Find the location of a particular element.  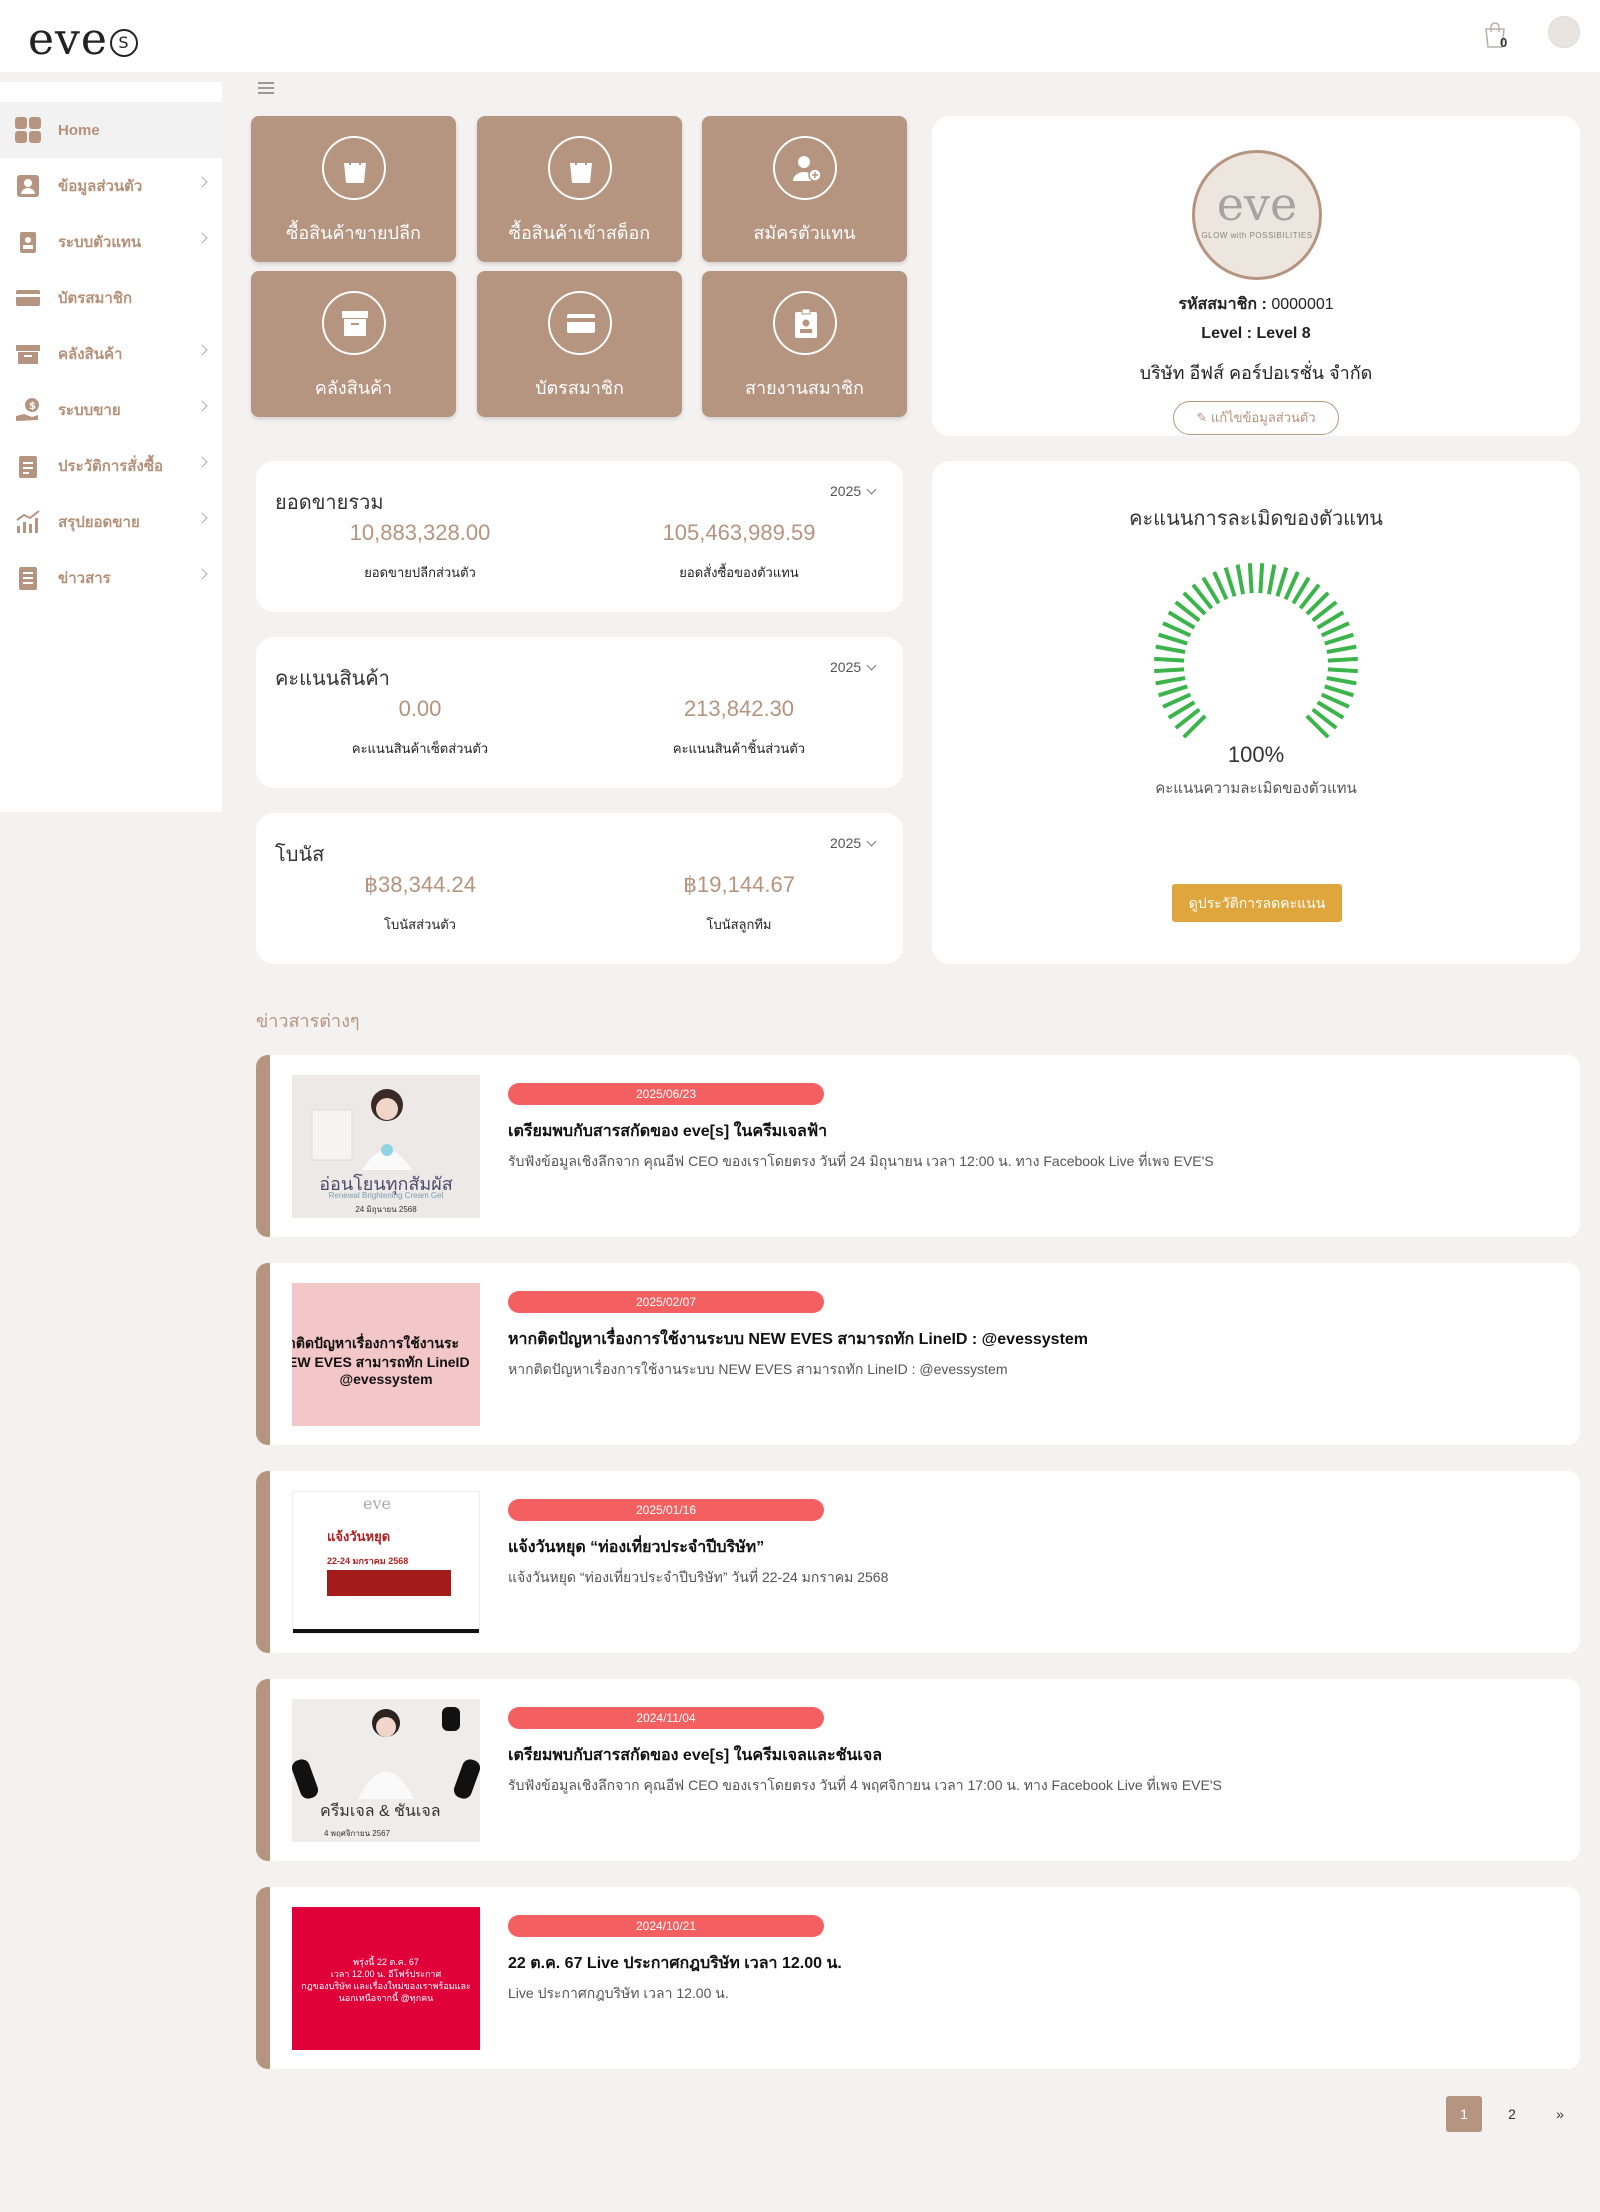

user-avatar is located at coordinates (1564, 32).